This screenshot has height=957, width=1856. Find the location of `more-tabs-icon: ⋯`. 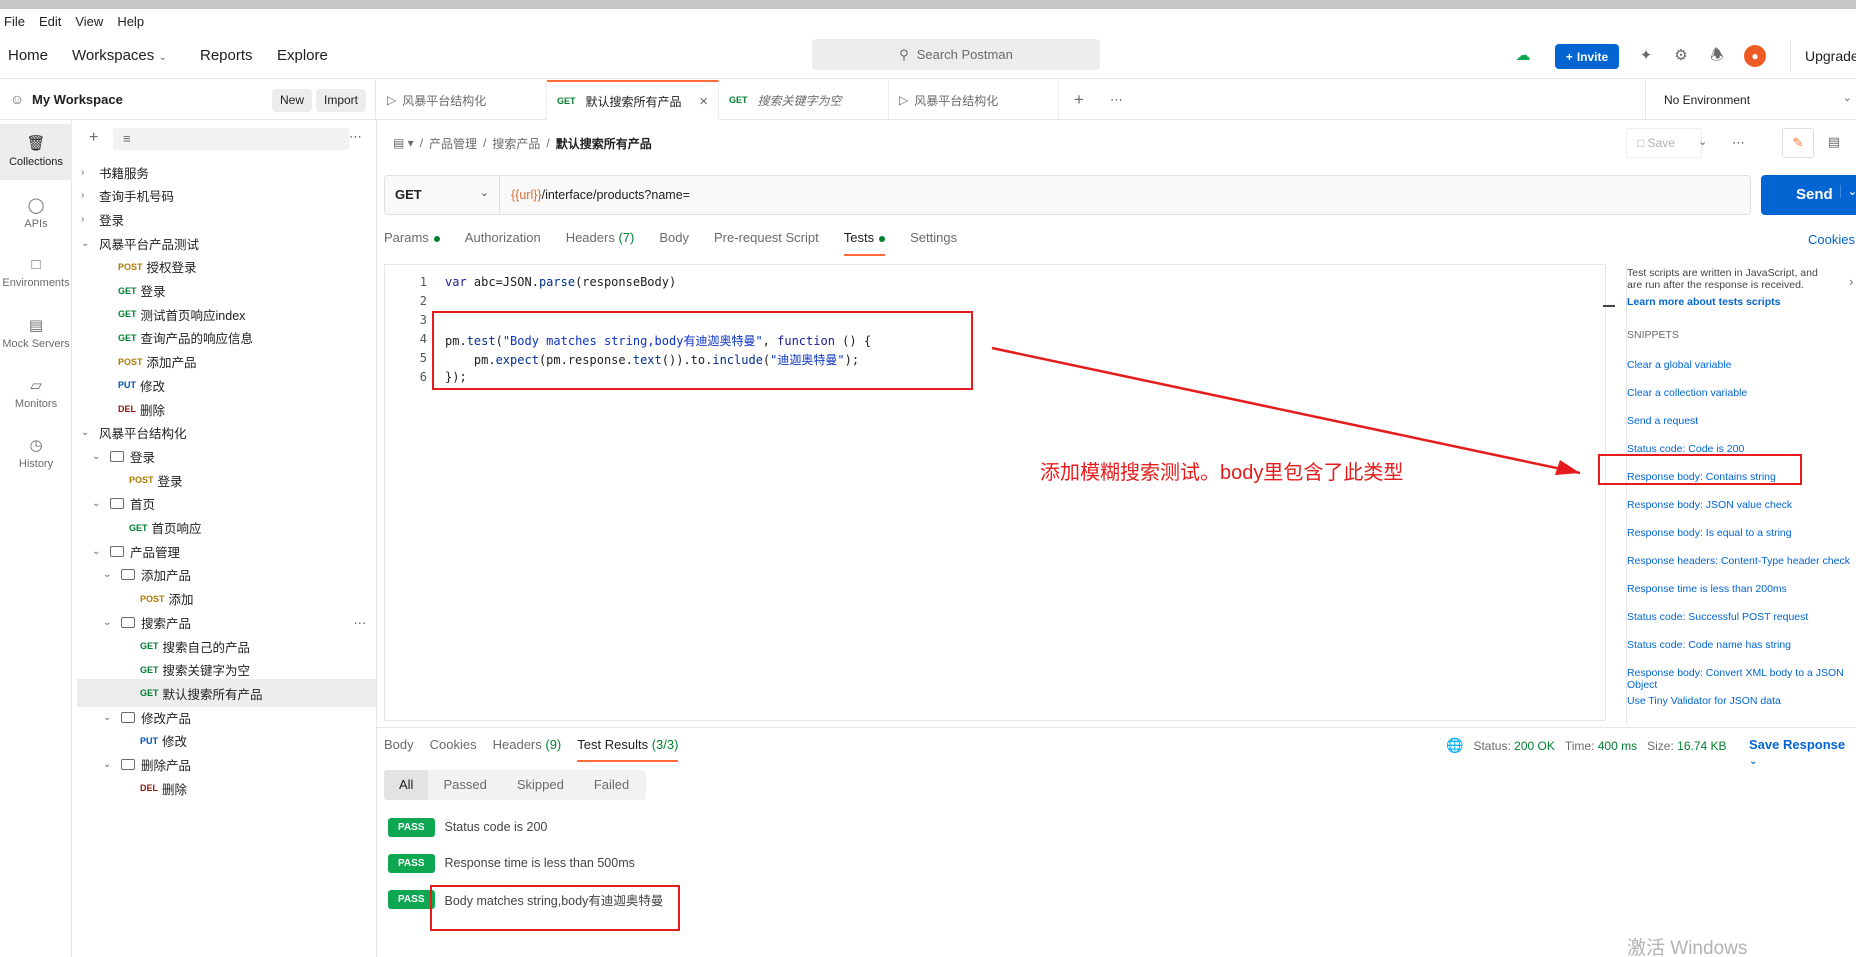

more-tabs-icon: ⋯ is located at coordinates (1116, 100).